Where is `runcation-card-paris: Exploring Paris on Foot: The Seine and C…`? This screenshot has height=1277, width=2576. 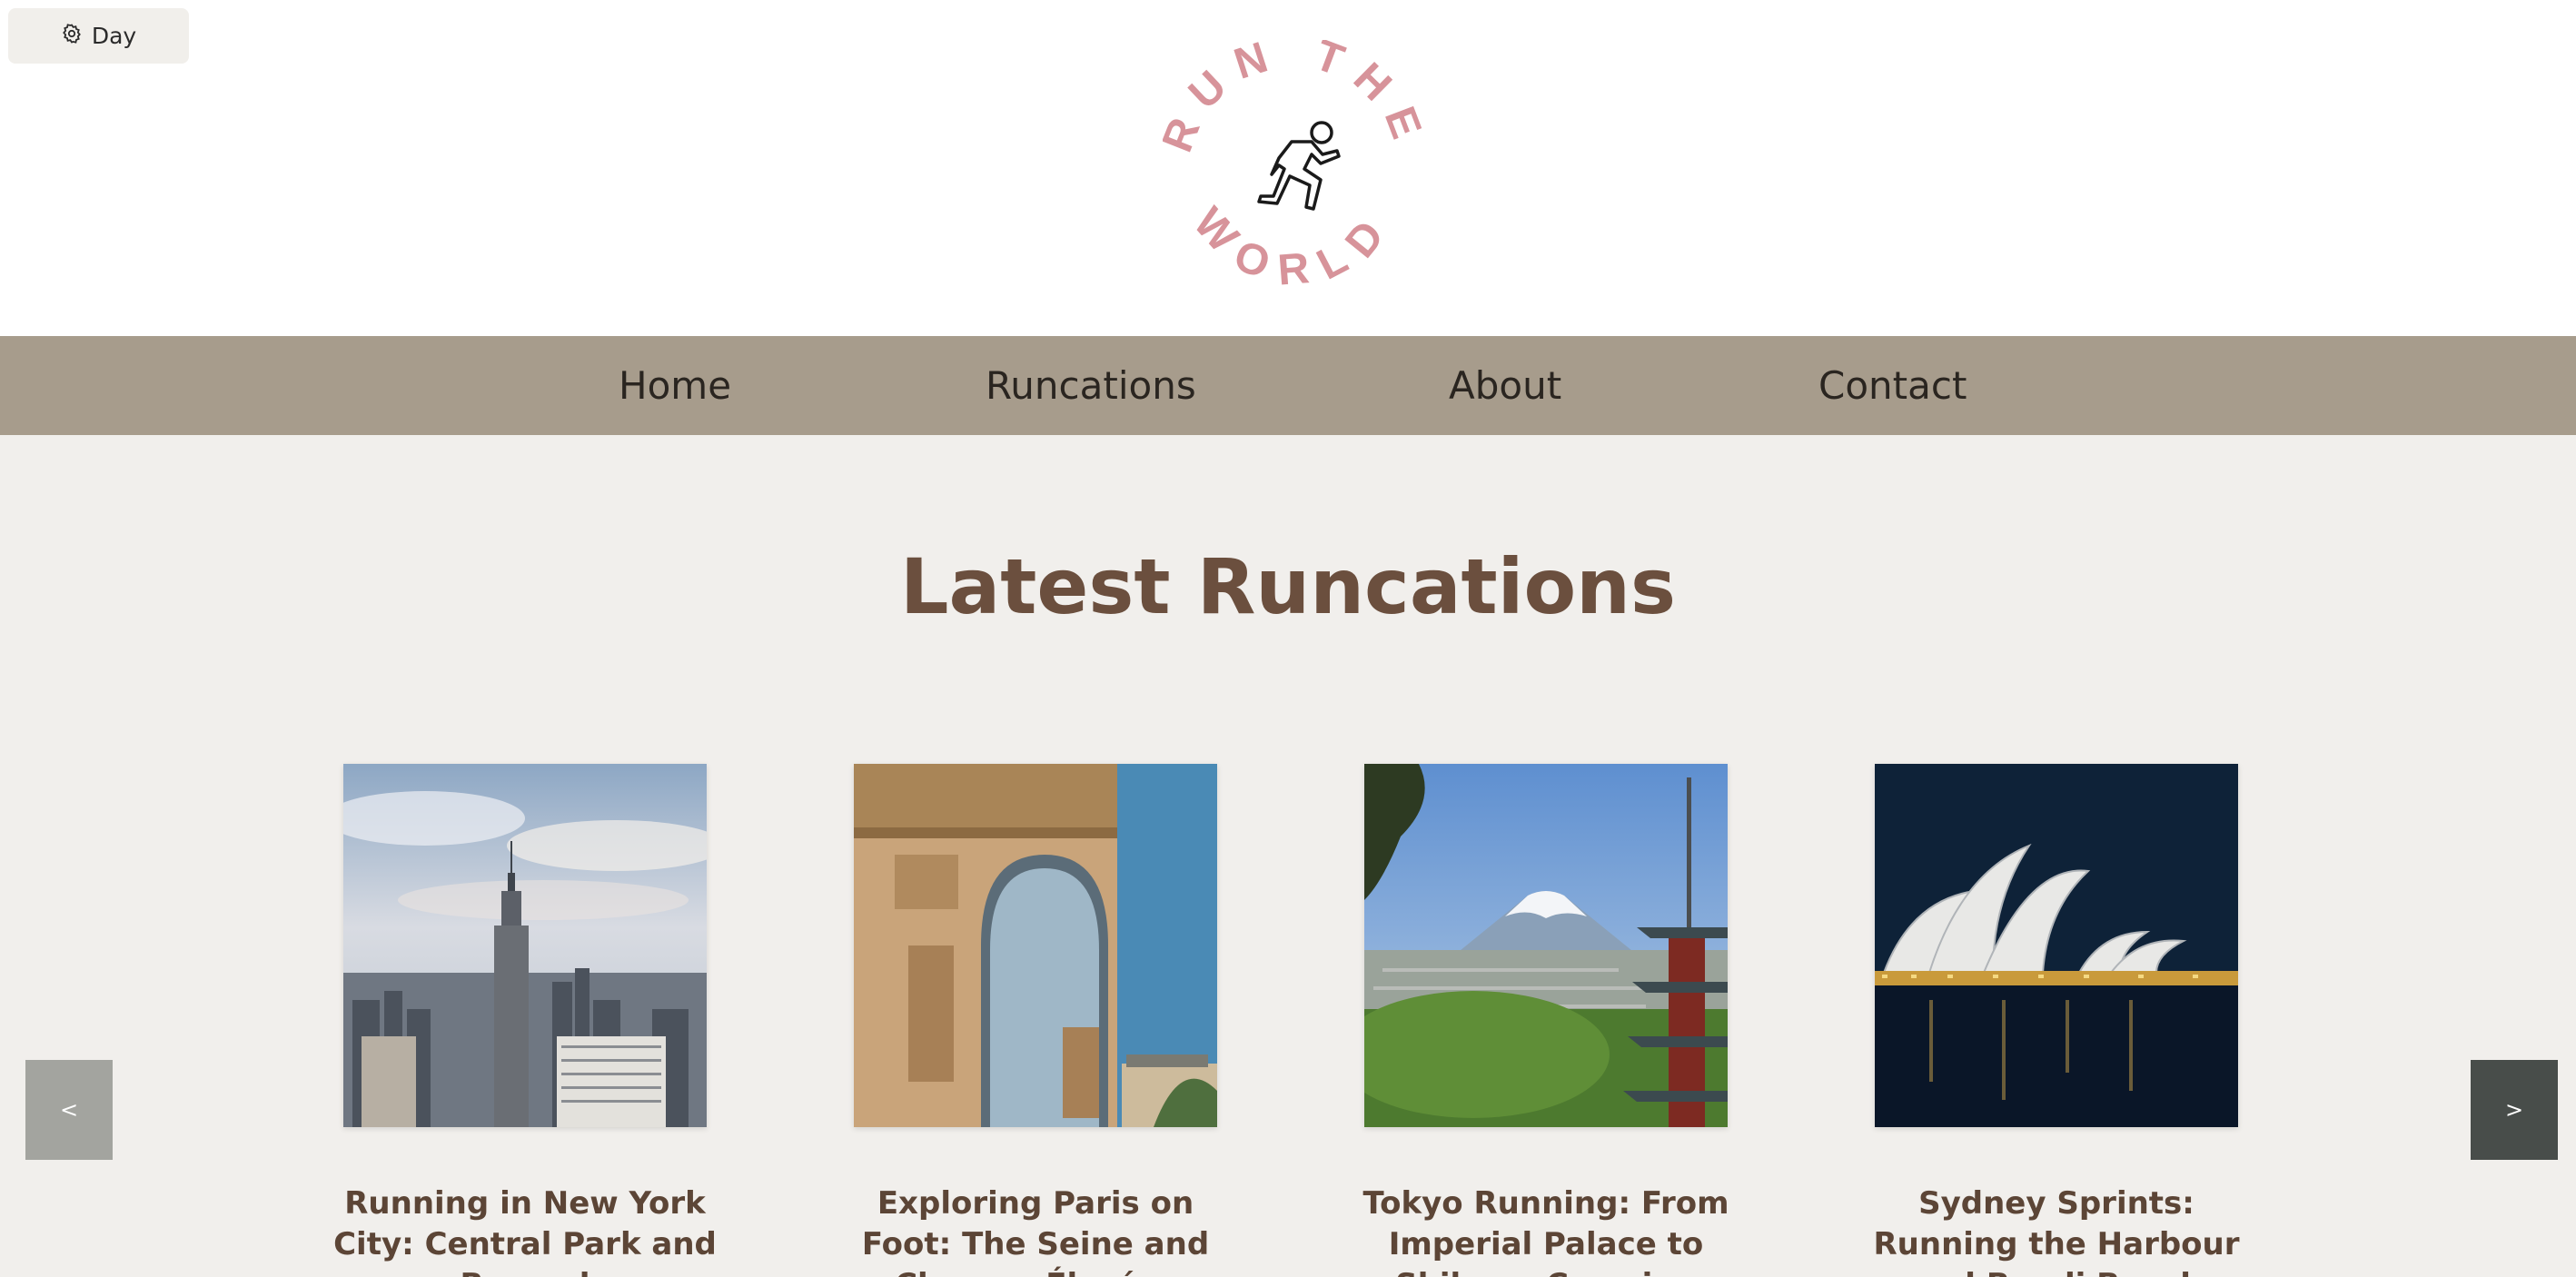
runcation-card-paris: Exploring Paris on Foot: The Seine and C… is located at coordinates (1035, 1020).